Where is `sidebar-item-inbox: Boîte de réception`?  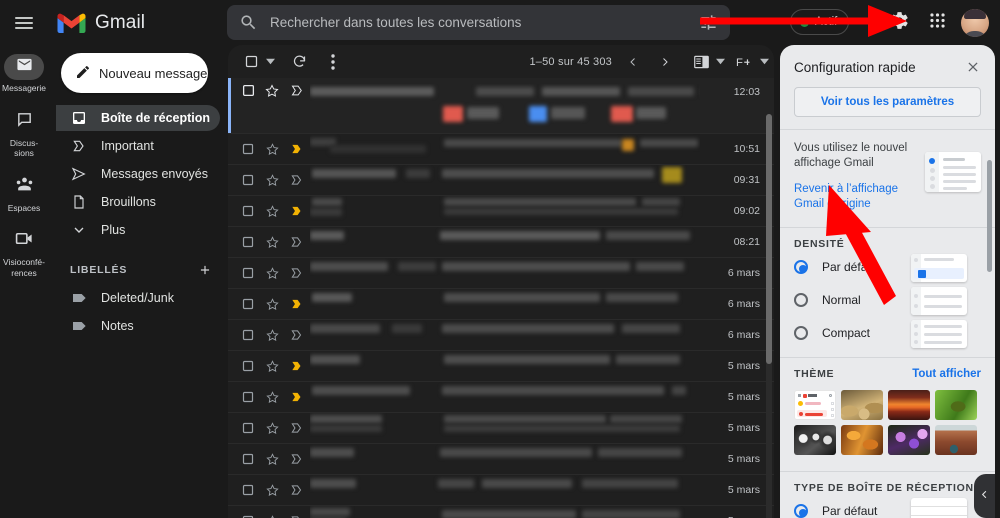
sidebar-item-inbox: Boîte de réception is located at coordinates (138, 118).